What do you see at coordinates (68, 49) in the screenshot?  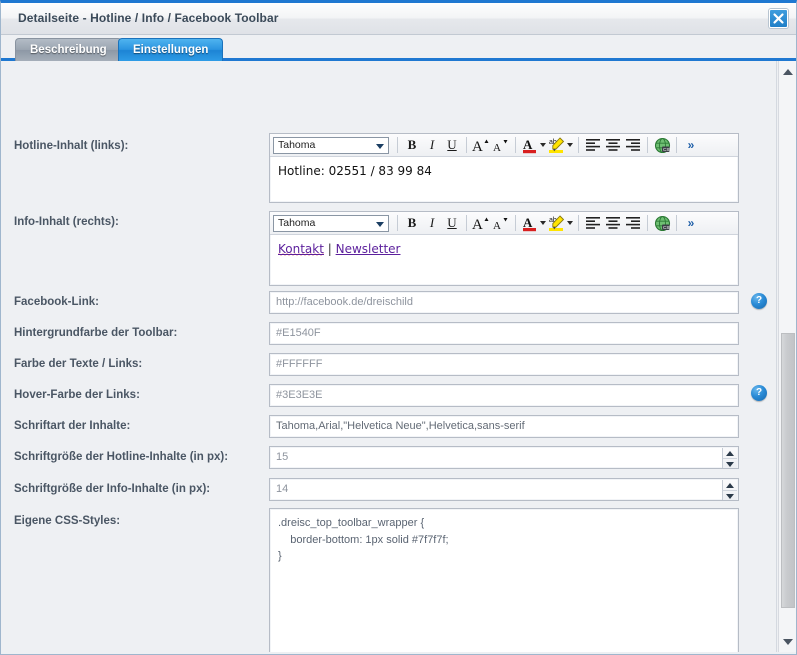 I see `tab-beschreibung: Beschreibung` at bounding box center [68, 49].